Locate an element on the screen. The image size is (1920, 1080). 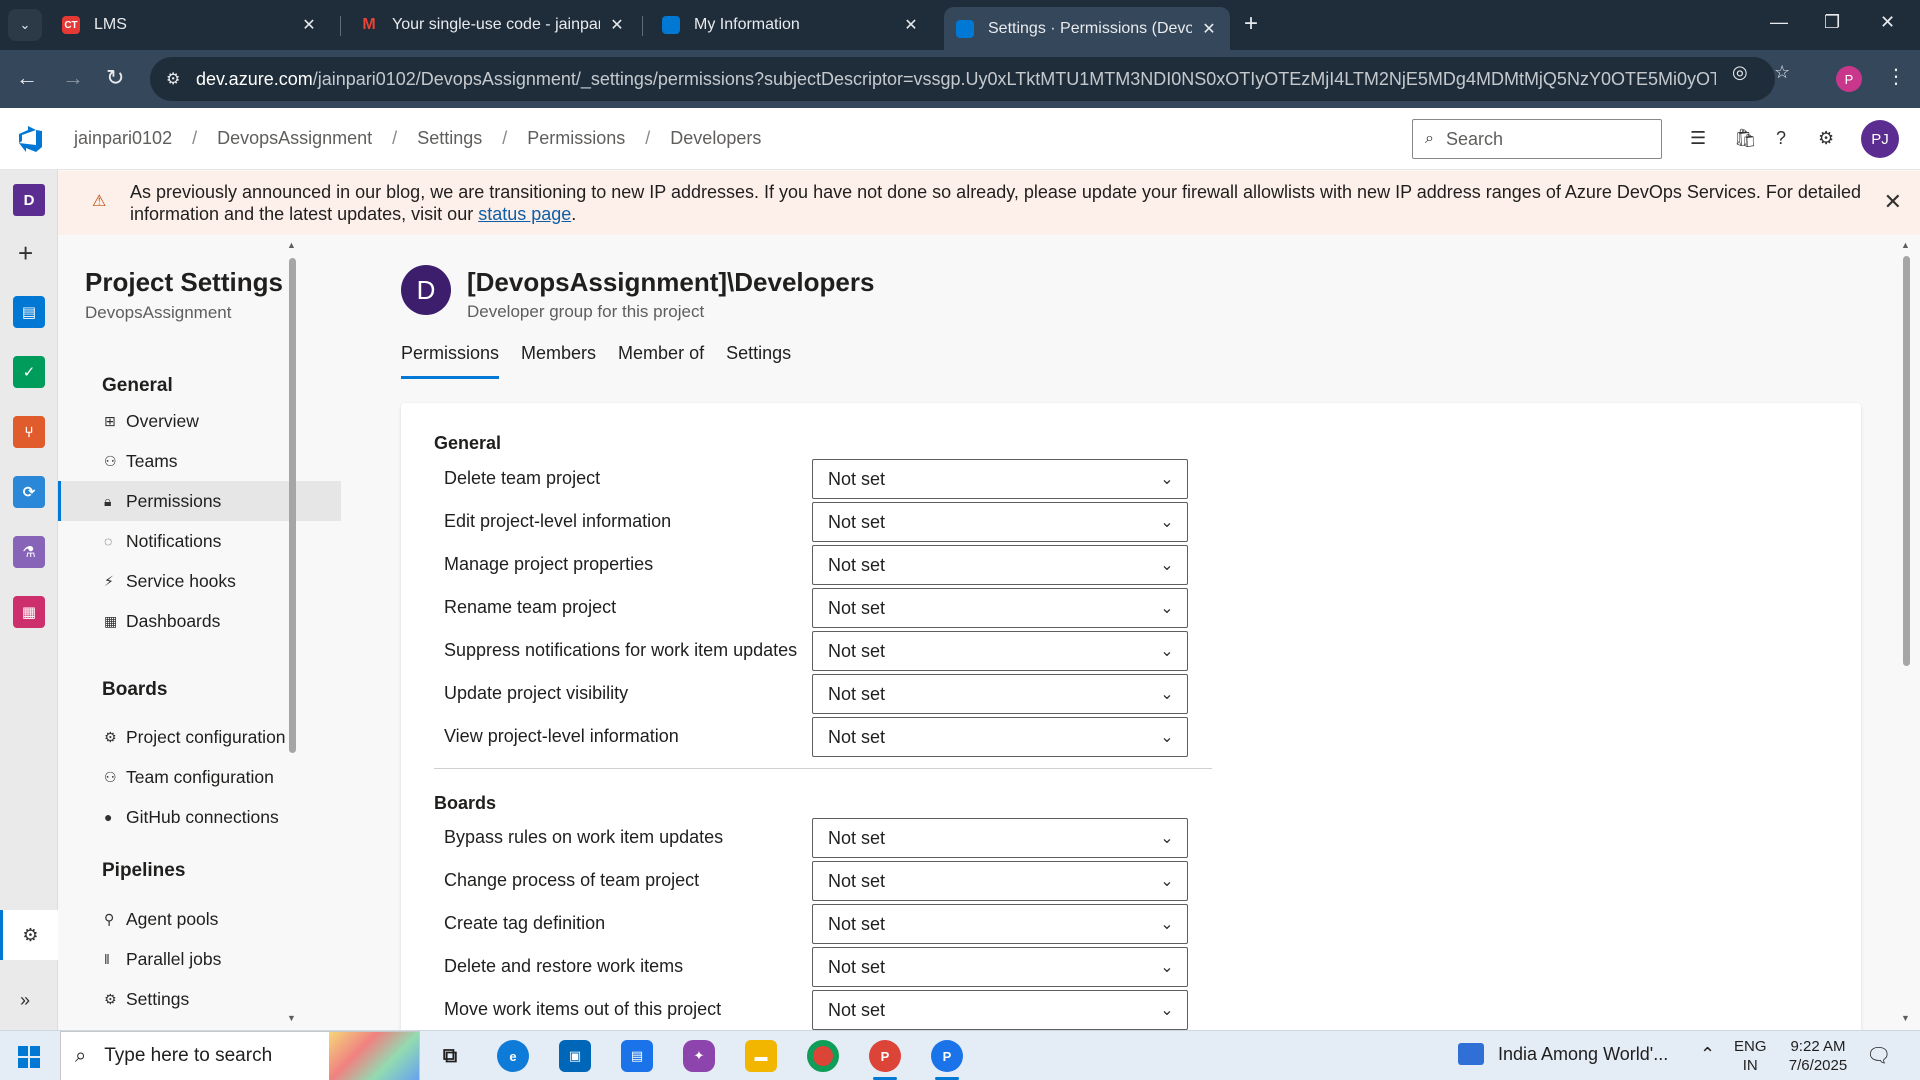
breadcrumb-project: DevopsAssignment is located at coordinates (294, 138).